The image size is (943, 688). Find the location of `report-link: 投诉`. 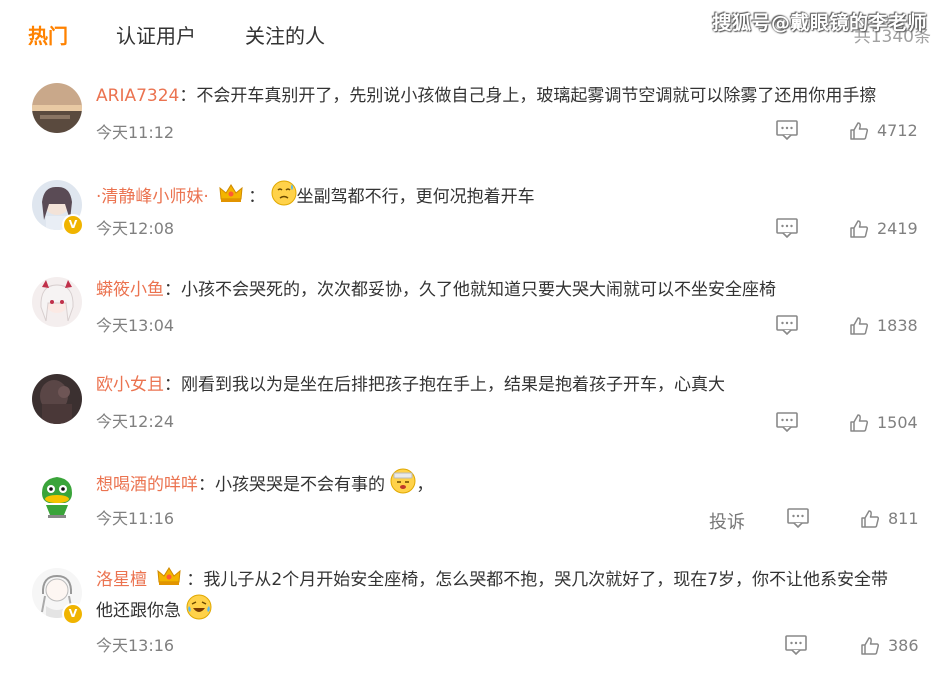

report-link: 投诉 is located at coordinates (727, 521).